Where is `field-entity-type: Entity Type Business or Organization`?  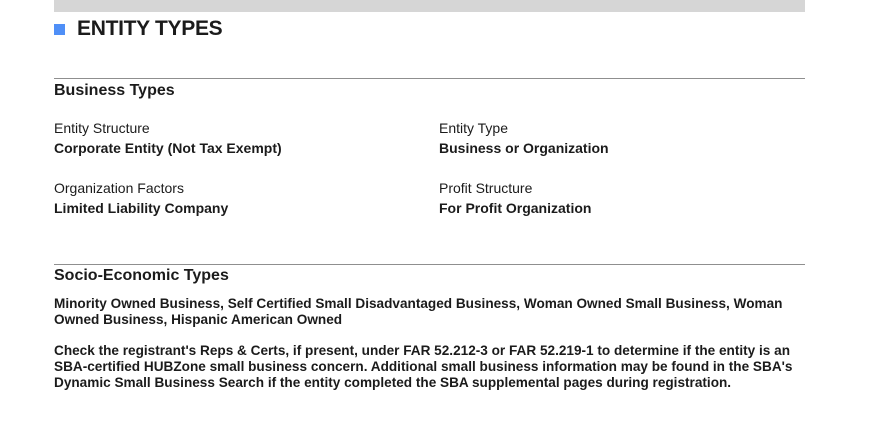 field-entity-type: Entity Type Business or Organization is located at coordinates (619, 138).